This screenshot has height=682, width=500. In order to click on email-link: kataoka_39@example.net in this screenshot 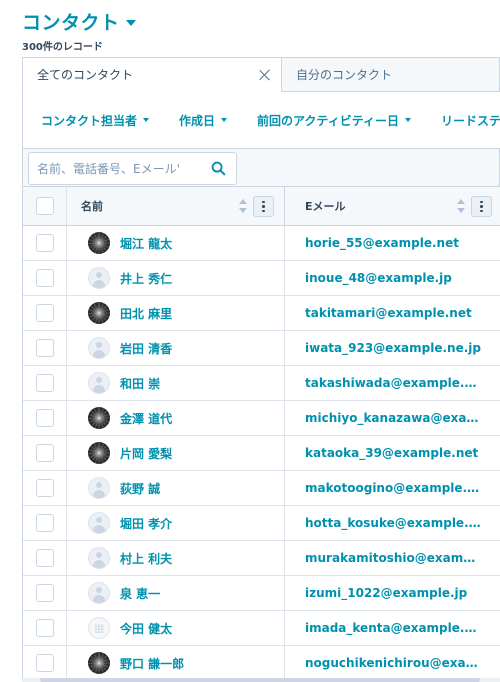, I will do `click(391, 453)`.